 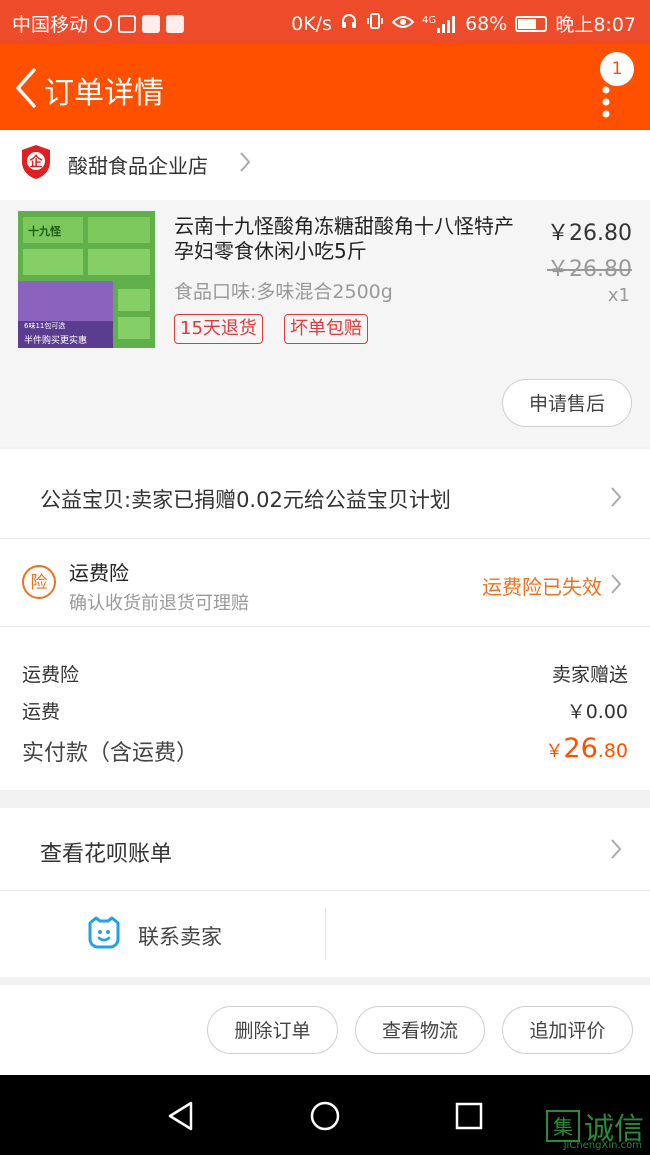 What do you see at coordinates (602, 1145) in the screenshot?
I see `watermark-url: JiChengXin.com` at bounding box center [602, 1145].